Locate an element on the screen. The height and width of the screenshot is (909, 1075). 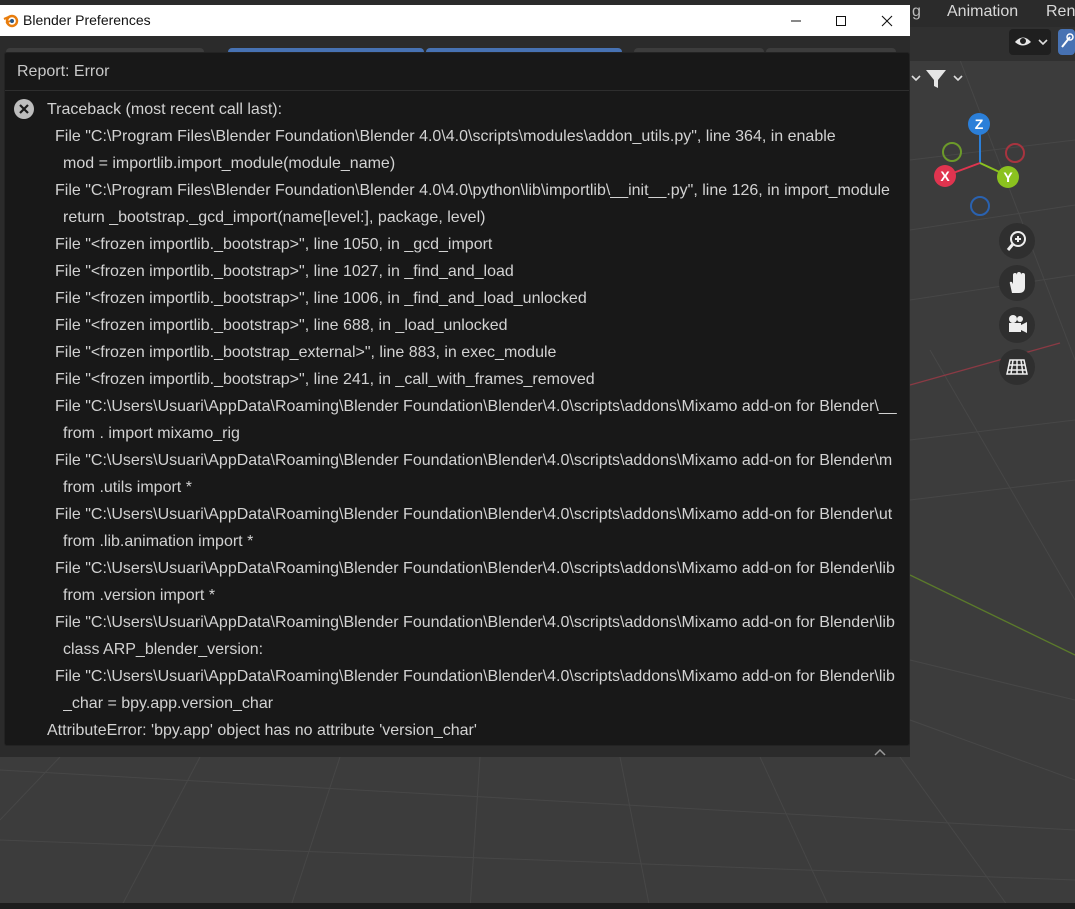
eye-icon is located at coordinates (1031, 41).